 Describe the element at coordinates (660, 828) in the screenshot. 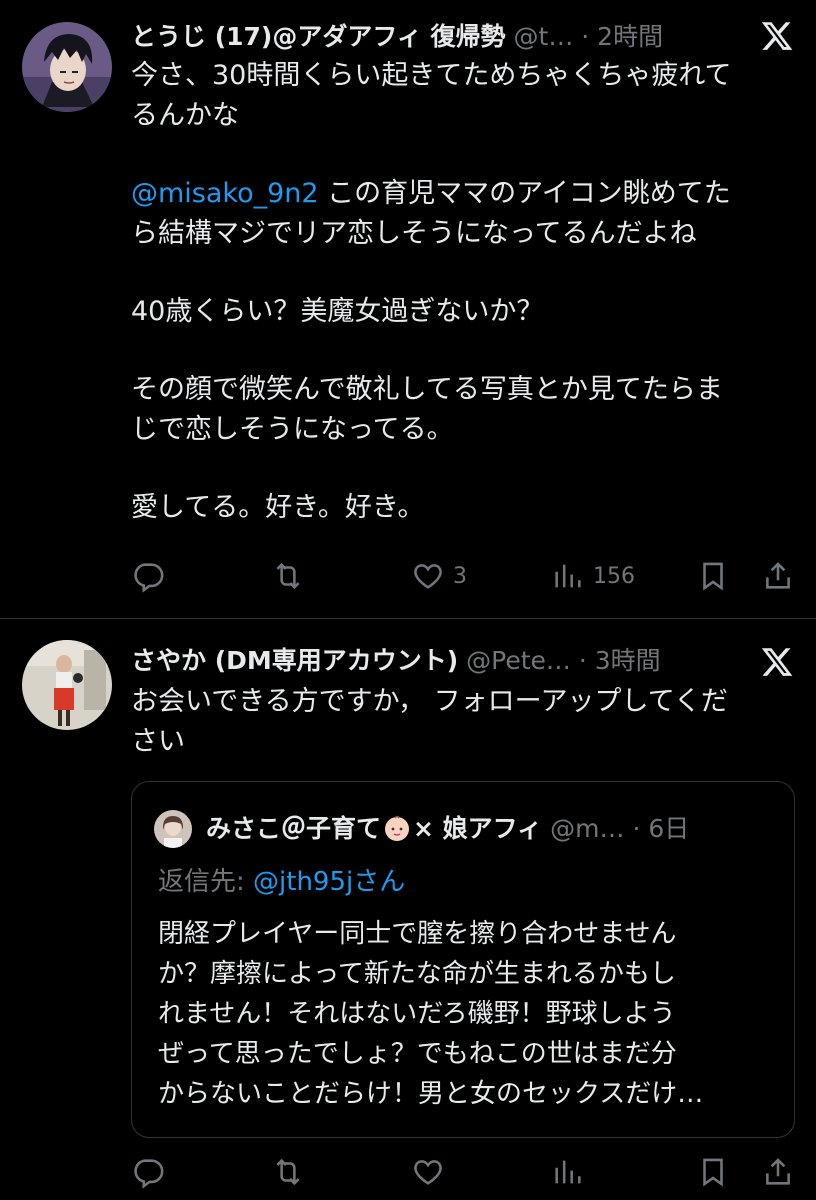

I see `quote-timestamp: · 6日` at that location.